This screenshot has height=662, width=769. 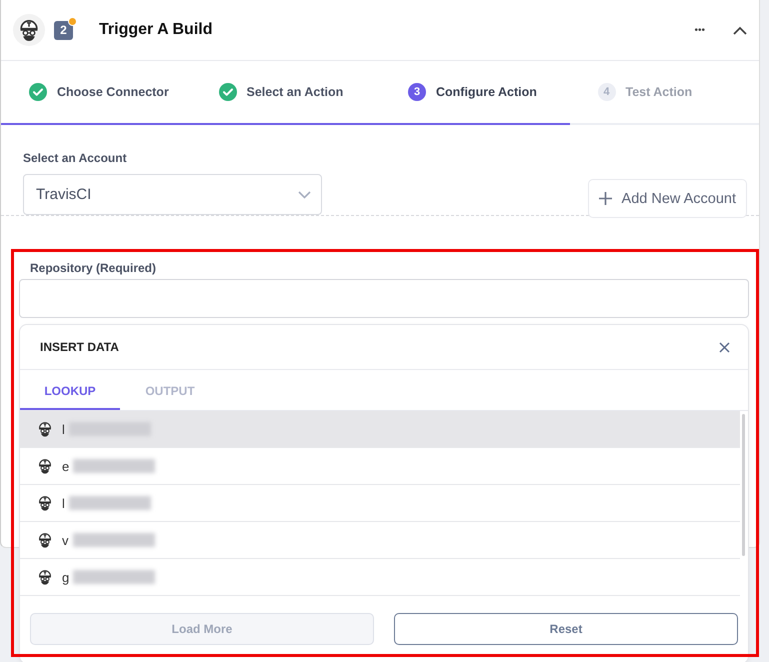 What do you see at coordinates (113, 92) in the screenshot?
I see `step-label: Choose Connector` at bounding box center [113, 92].